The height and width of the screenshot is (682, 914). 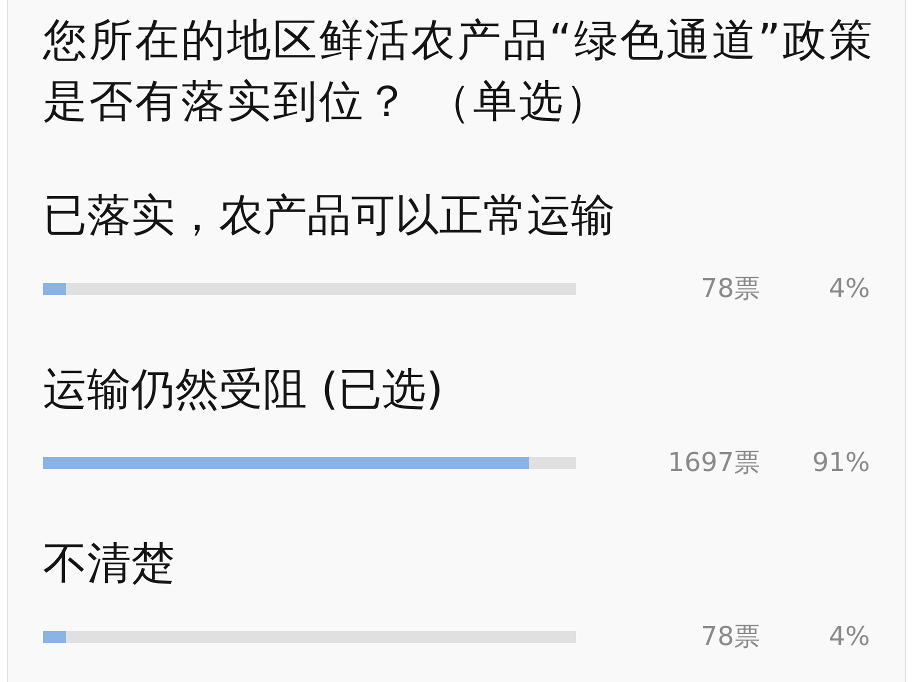 I want to click on vote-percentage: 91%, so click(x=841, y=463).